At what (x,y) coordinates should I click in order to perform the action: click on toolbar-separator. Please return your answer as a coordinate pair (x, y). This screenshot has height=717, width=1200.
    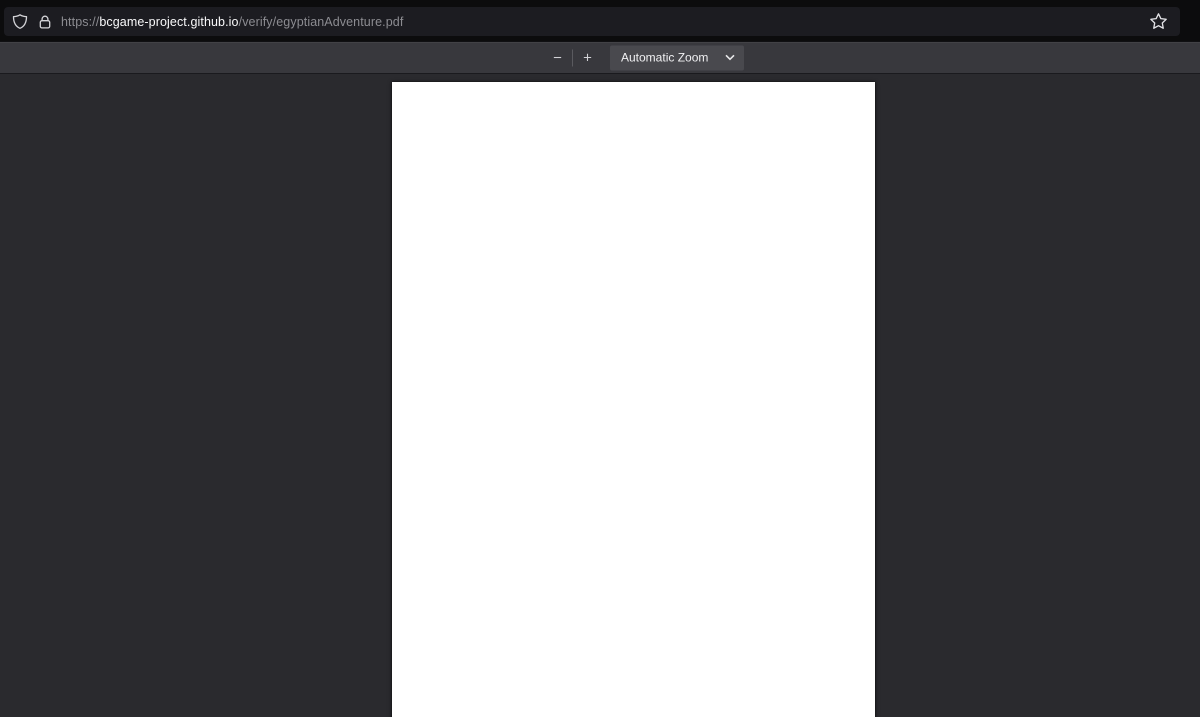
    Looking at the image, I should click on (572, 57).